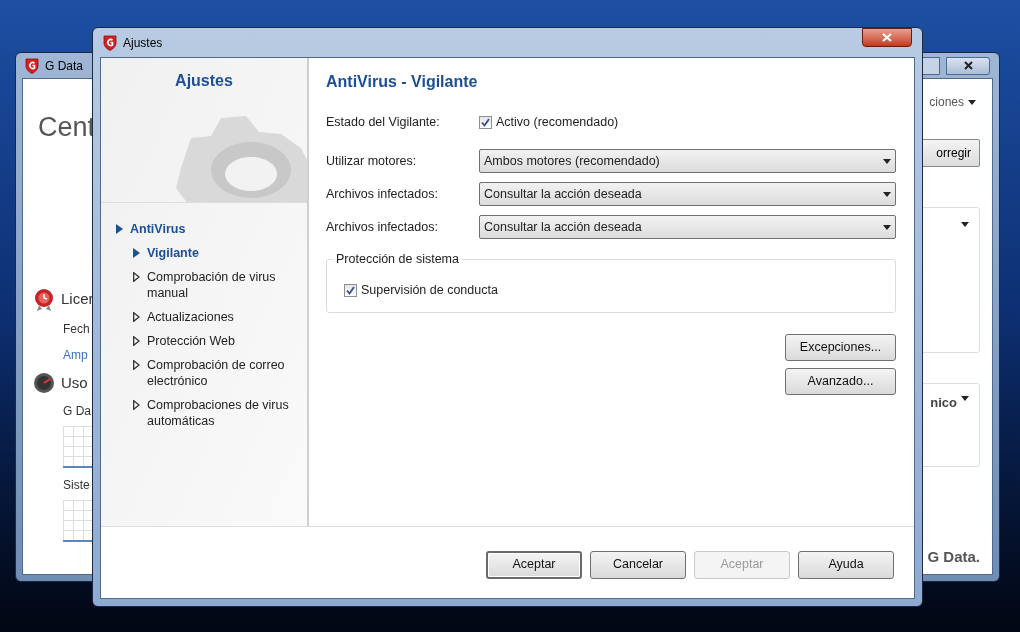  Describe the element at coordinates (143, 43) in the screenshot. I see `window-title: Ajustes` at that location.